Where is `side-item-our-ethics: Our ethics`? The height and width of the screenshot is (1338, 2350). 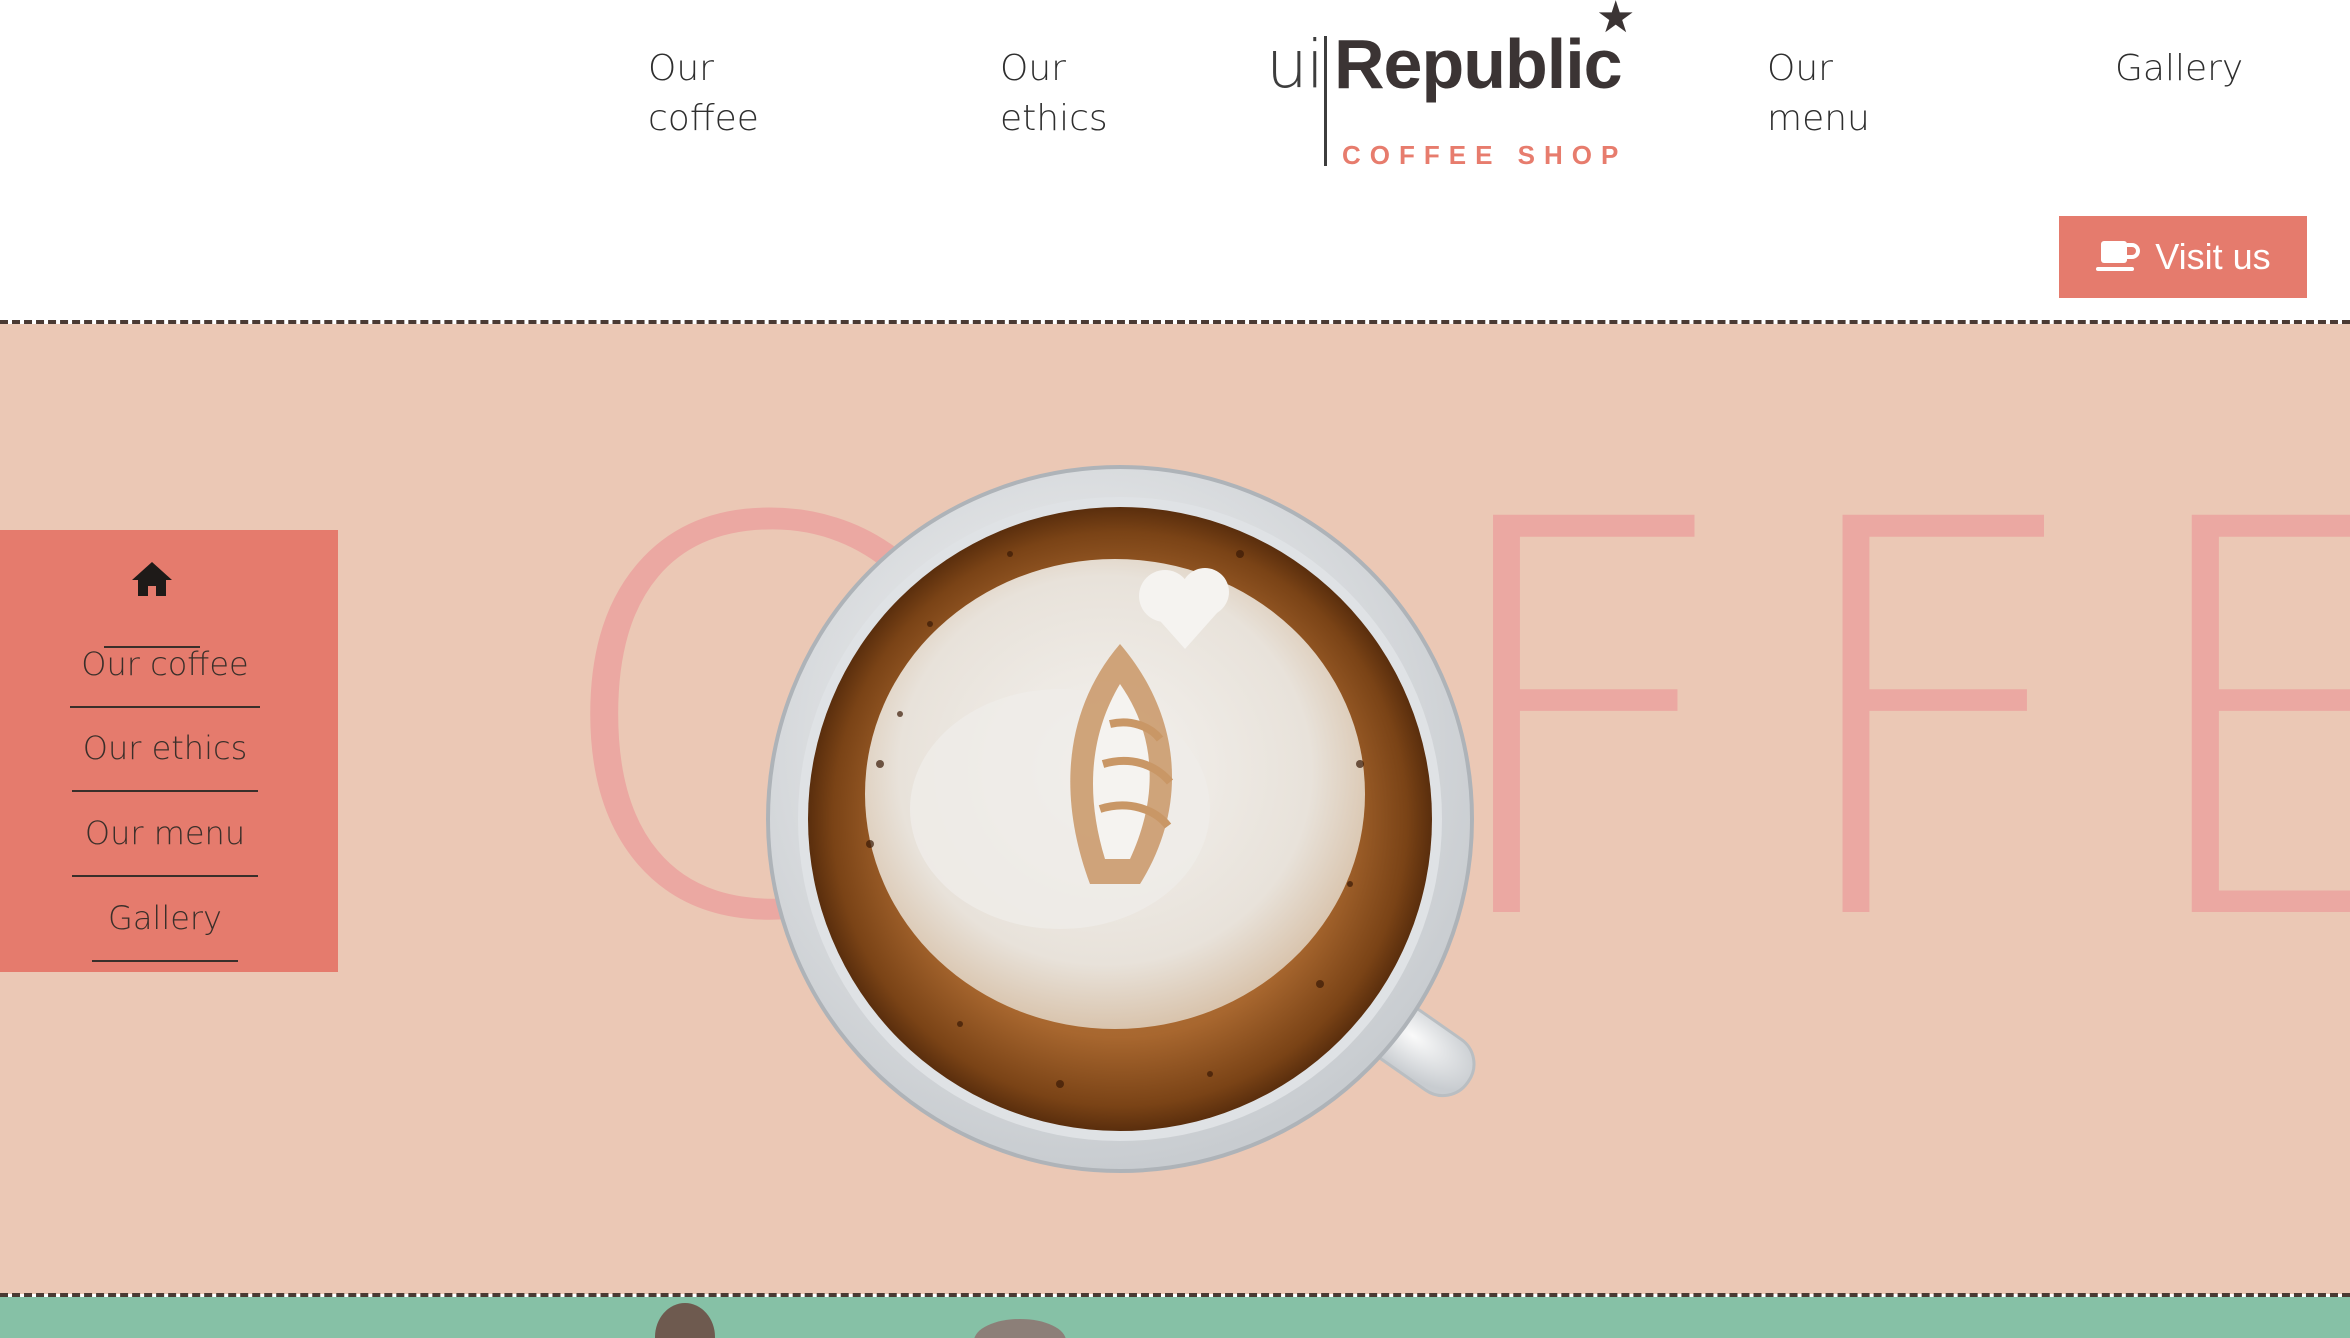
side-item-our-ethics: Our ethics is located at coordinates (165, 760).